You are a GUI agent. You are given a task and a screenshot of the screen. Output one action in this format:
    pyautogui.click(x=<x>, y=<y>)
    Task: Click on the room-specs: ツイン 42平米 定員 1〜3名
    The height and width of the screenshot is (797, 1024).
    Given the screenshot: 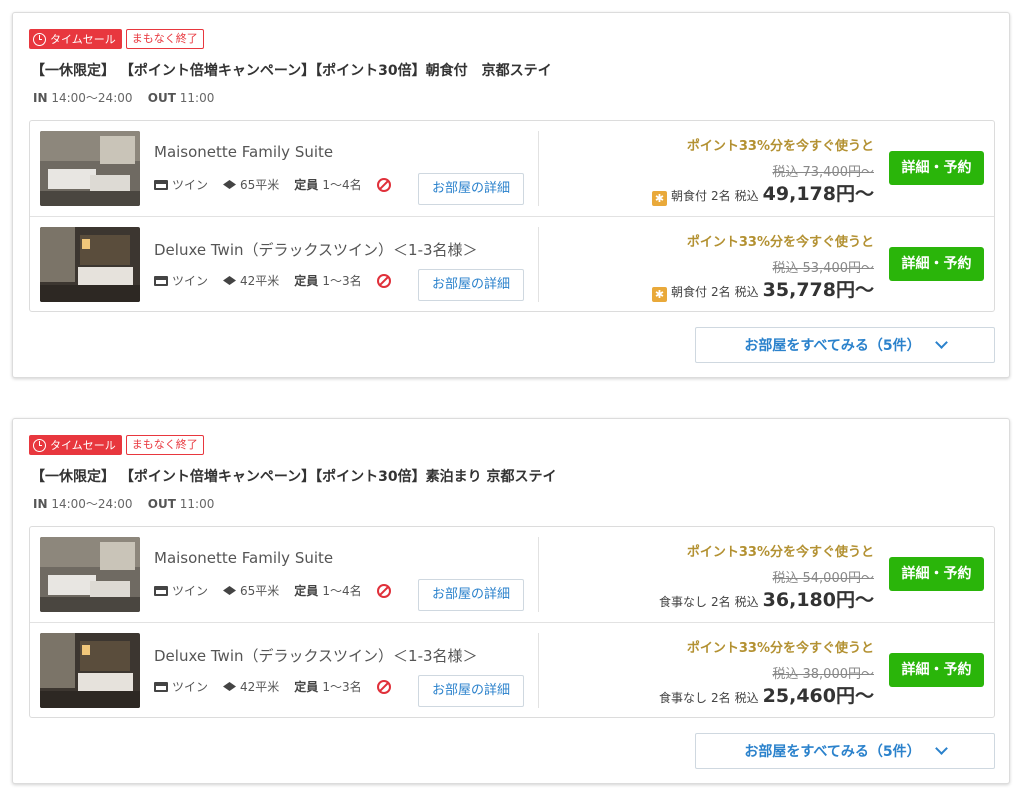 What is the action you would take?
    pyautogui.click(x=280, y=280)
    